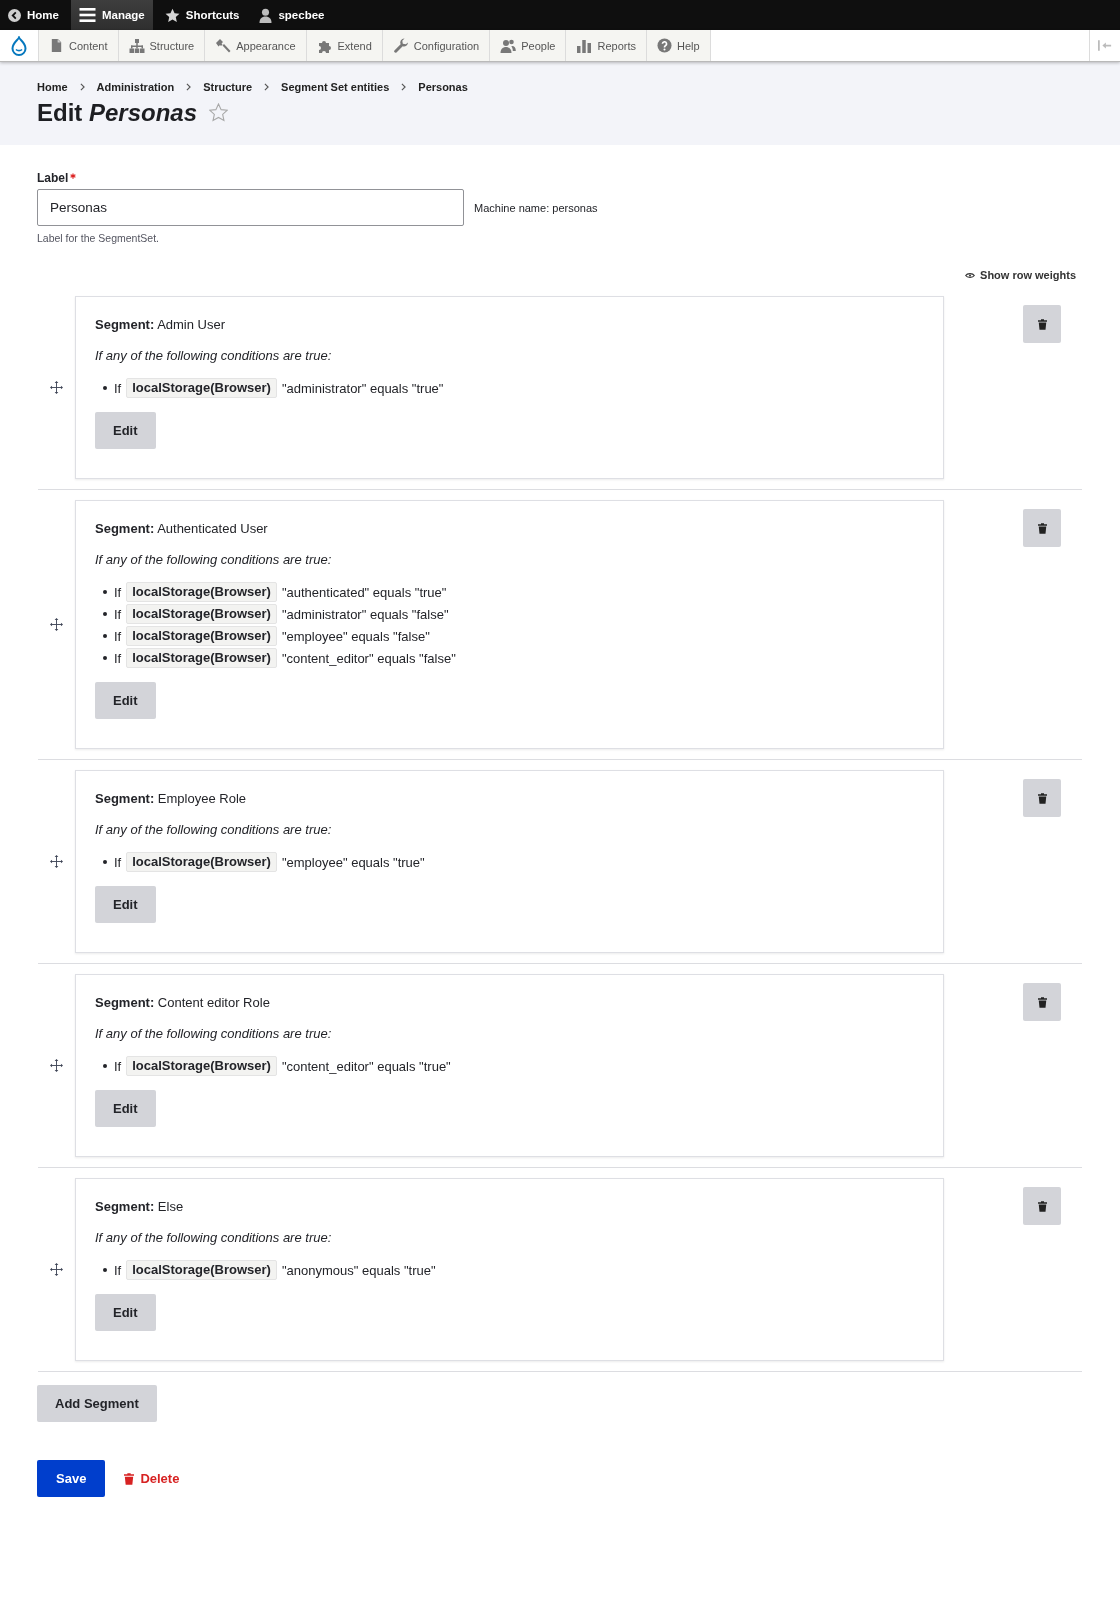 The width and height of the screenshot is (1120, 1600). I want to click on hierarchy-icon, so click(136, 45).